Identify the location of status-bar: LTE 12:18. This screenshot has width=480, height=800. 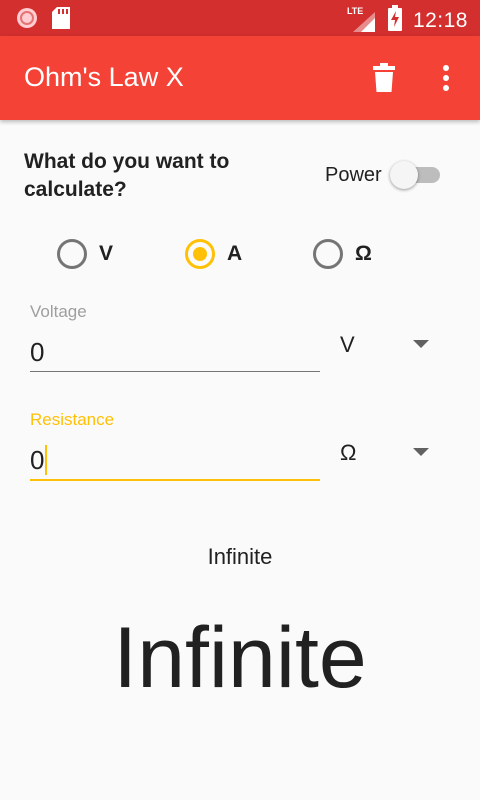
(240, 18).